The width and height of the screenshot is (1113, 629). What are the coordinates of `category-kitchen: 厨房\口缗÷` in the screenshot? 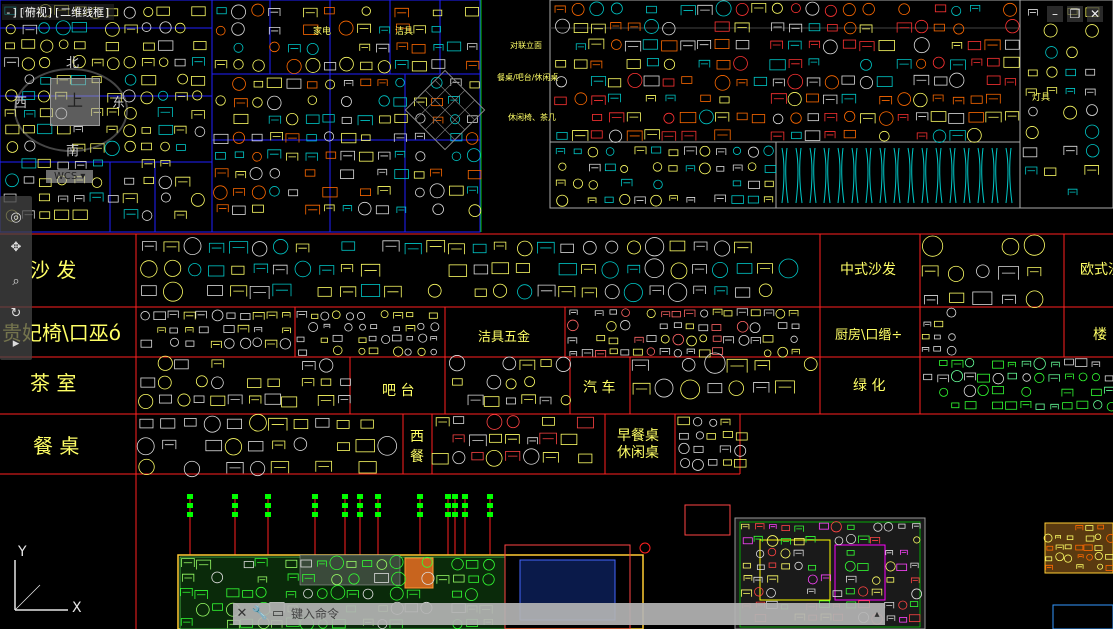 It's located at (868, 335).